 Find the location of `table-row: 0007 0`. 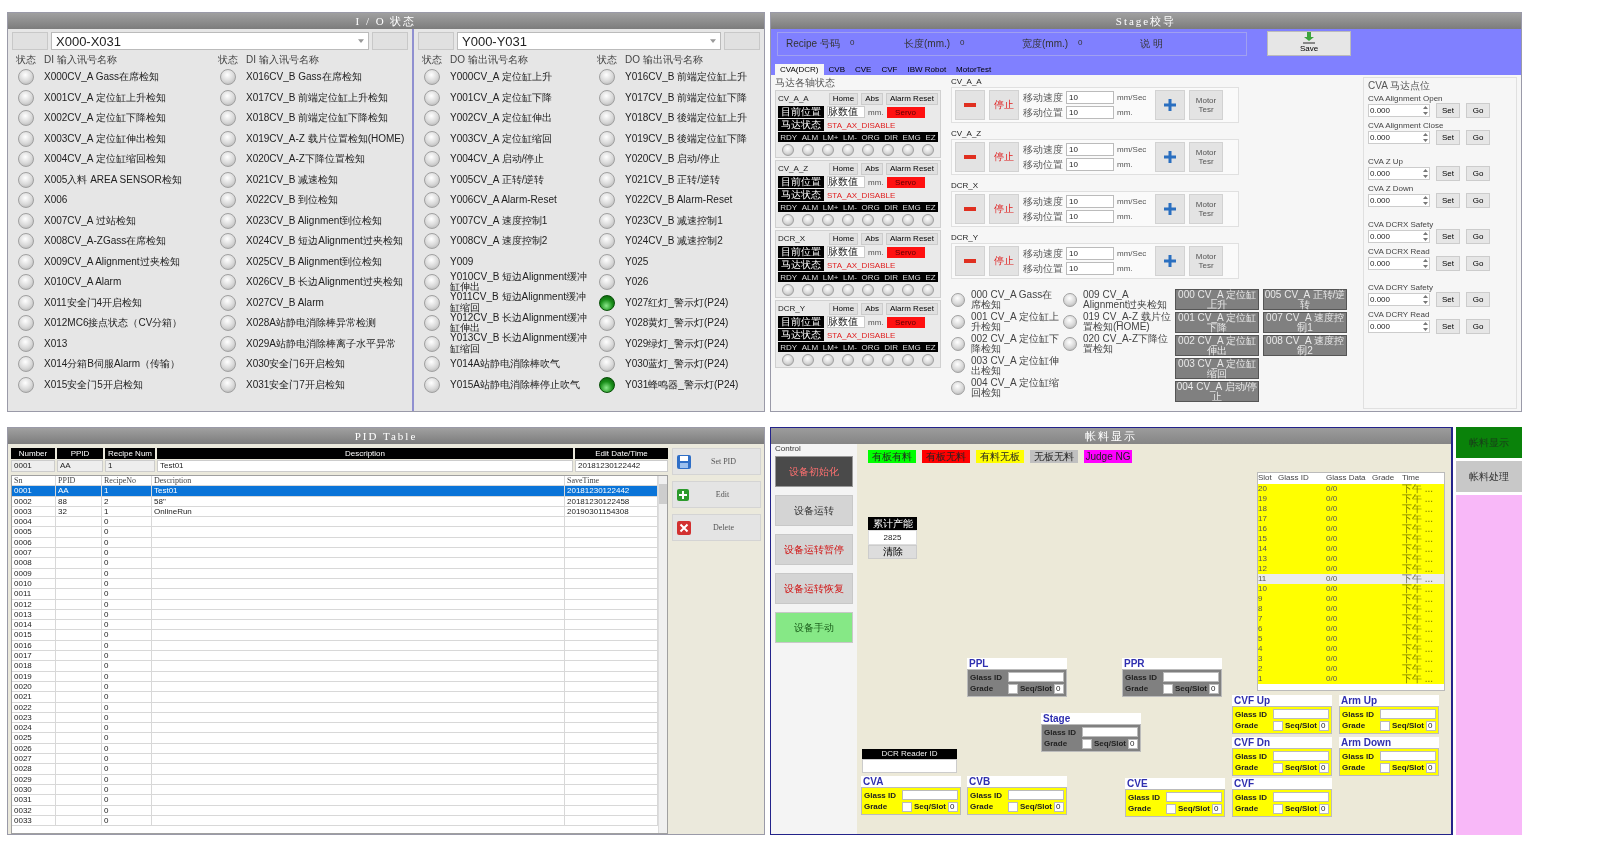

table-row: 0007 0 is located at coordinates (335, 553).